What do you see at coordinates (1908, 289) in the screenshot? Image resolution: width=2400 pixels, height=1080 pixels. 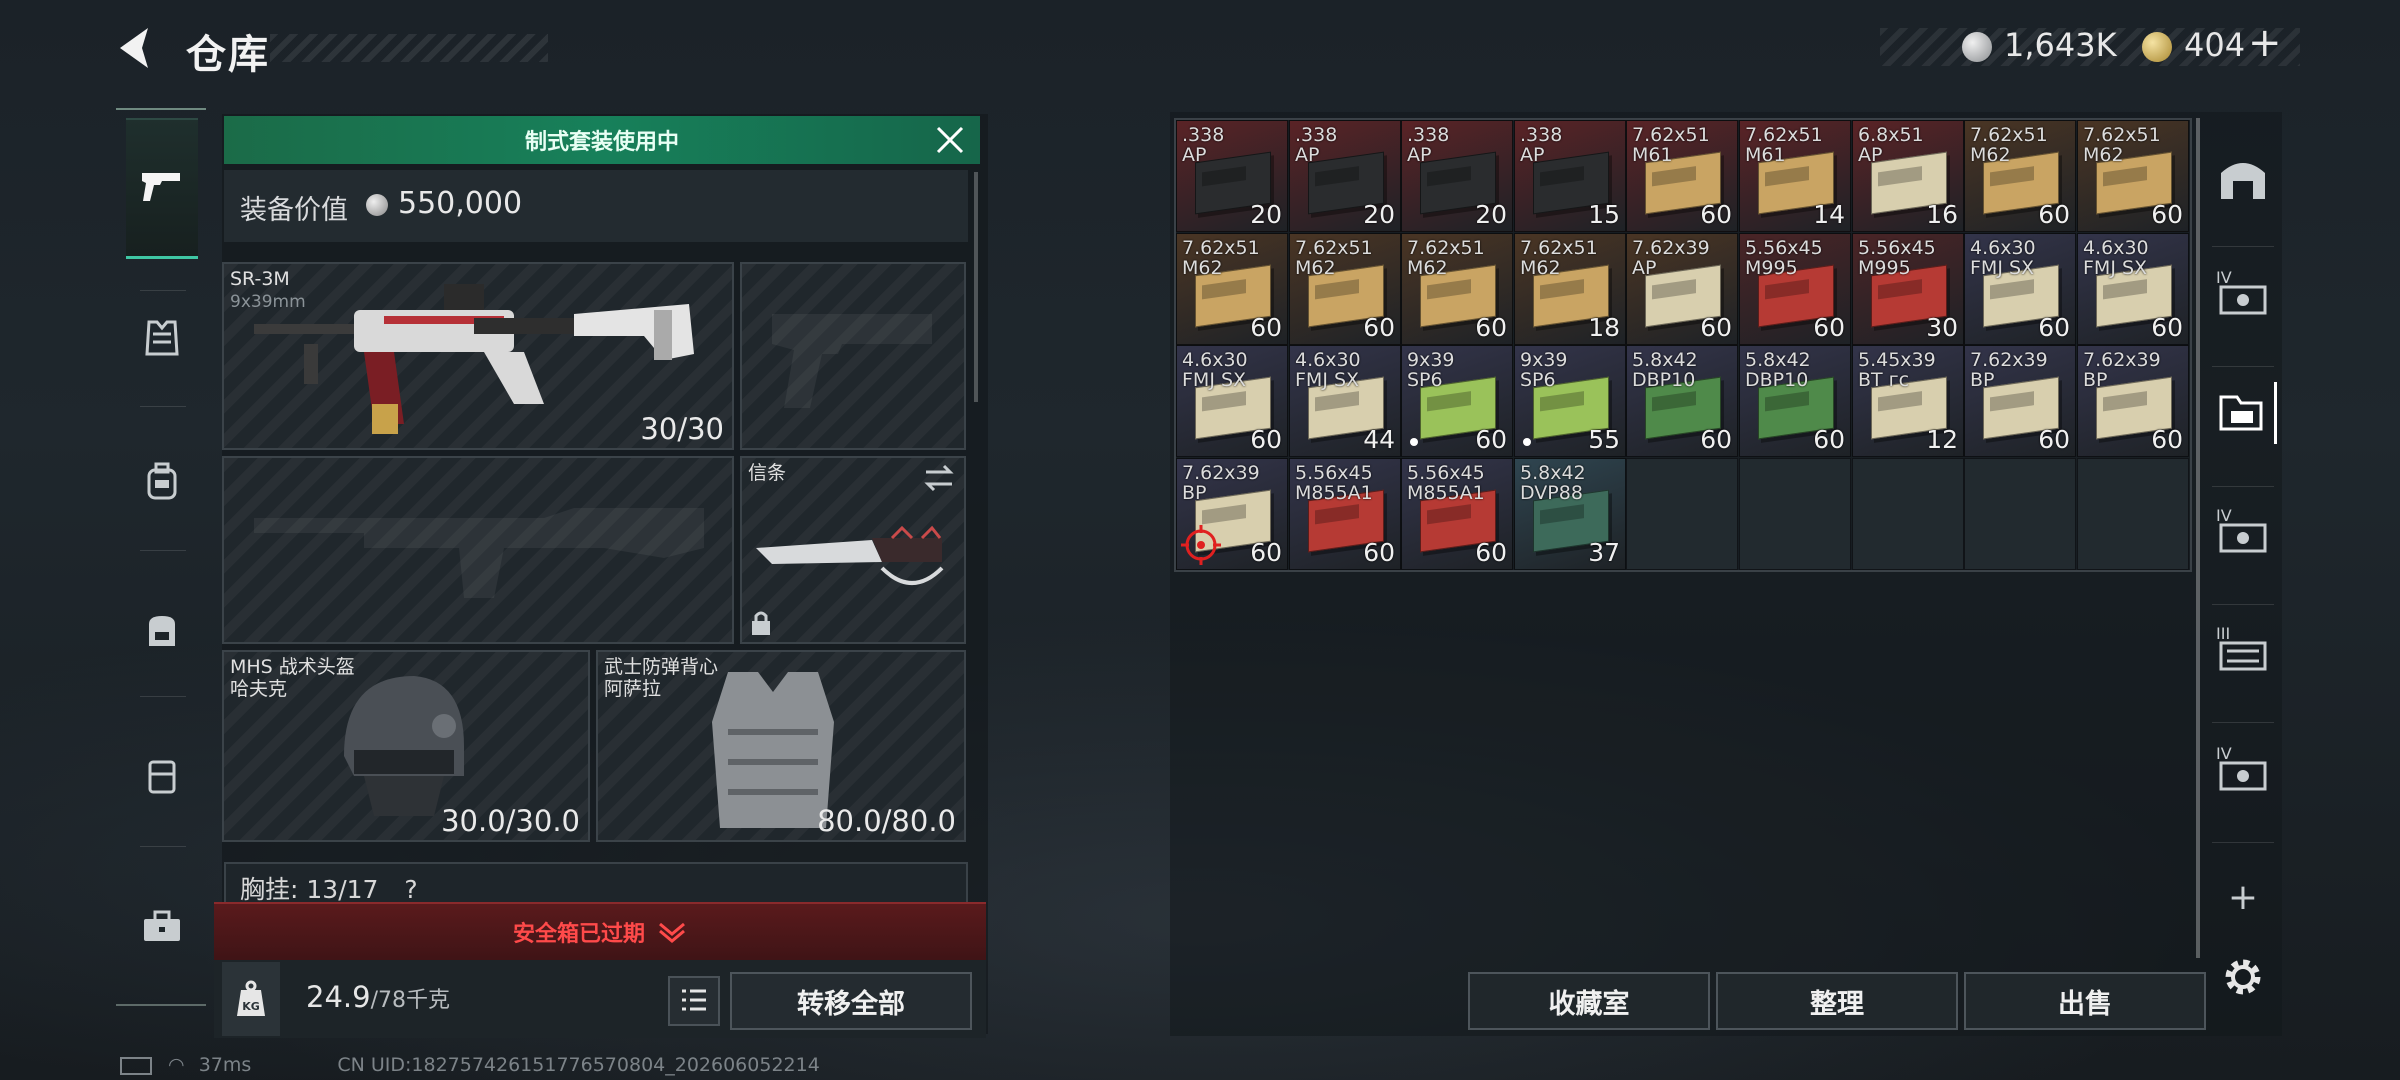 I see `ammo-item: 5.56x45 M995 30` at bounding box center [1908, 289].